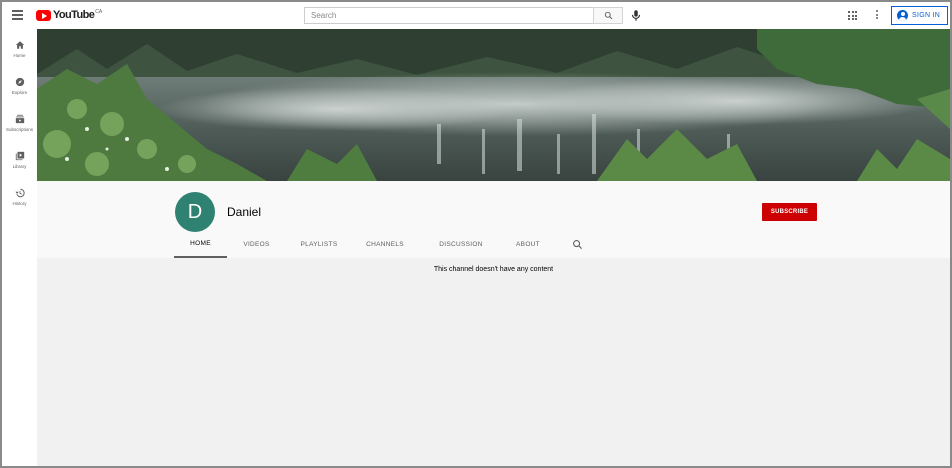 The width and height of the screenshot is (952, 468). I want to click on apps-grid-icon, so click(852, 15).